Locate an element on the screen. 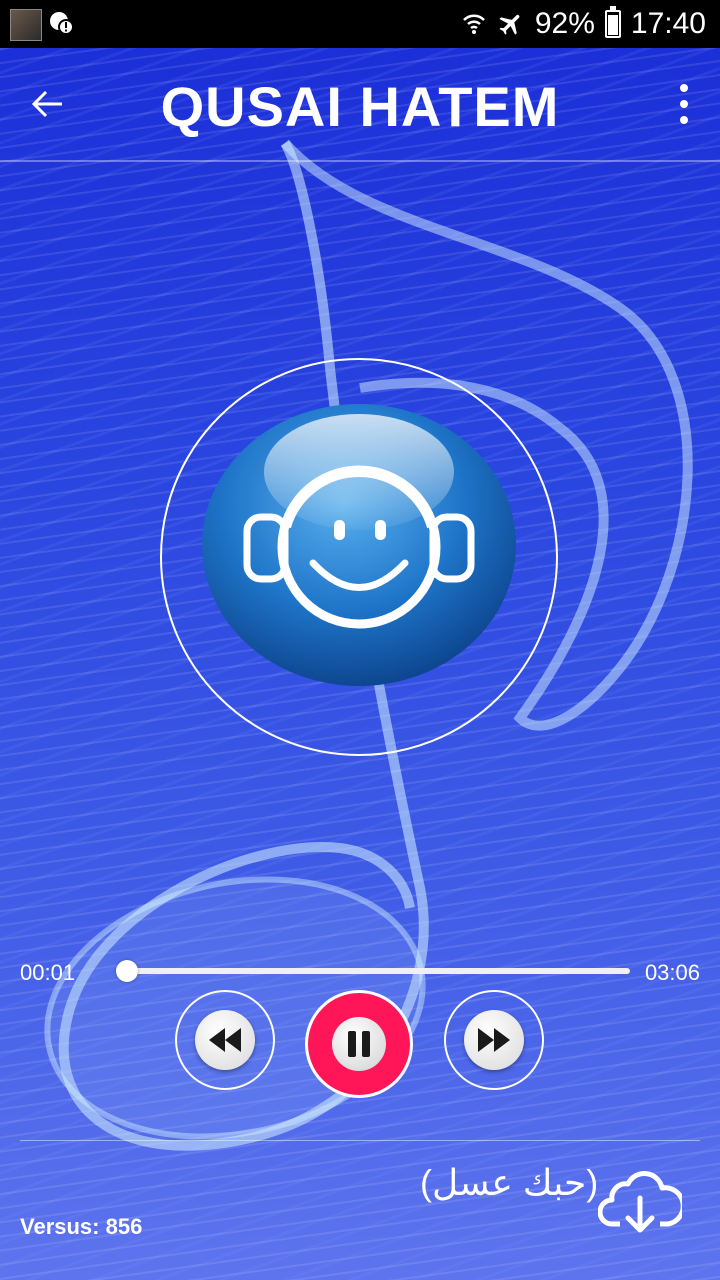 The image size is (720, 1280). pause-icon is located at coordinates (359, 1044).